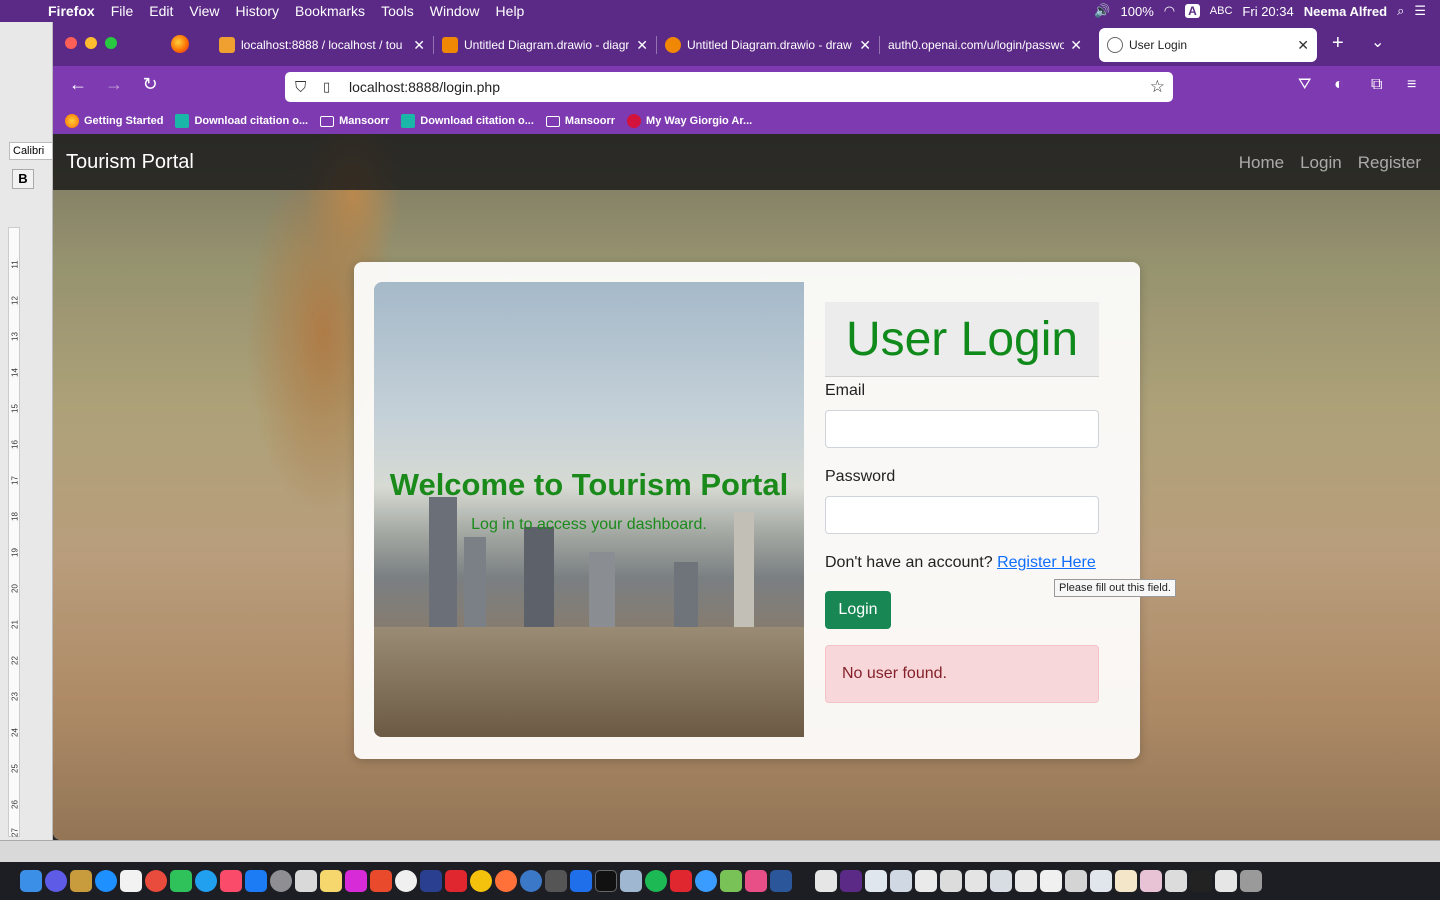 The height and width of the screenshot is (900, 1440). What do you see at coordinates (1377, 42) in the screenshot?
I see `chevron-down-icon: ⌄` at bounding box center [1377, 42].